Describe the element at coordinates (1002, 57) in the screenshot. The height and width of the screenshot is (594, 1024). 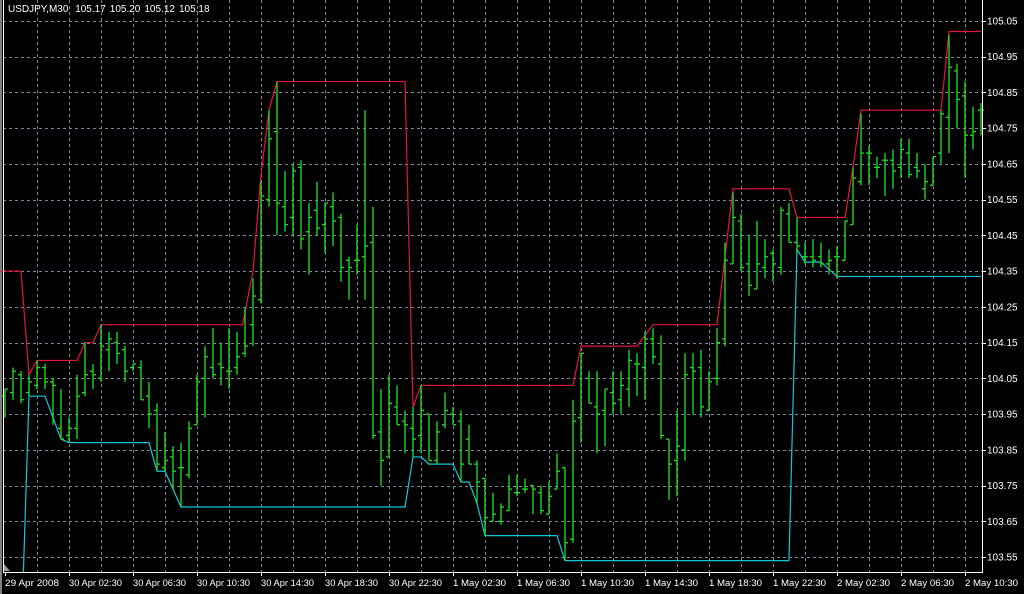
I see `price-axis-label: 104.95` at that location.